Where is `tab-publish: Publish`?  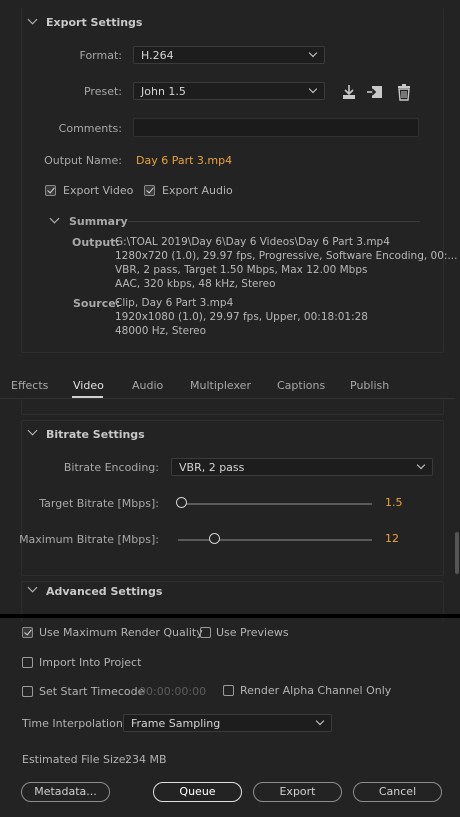 tab-publish: Publish is located at coordinates (369, 385).